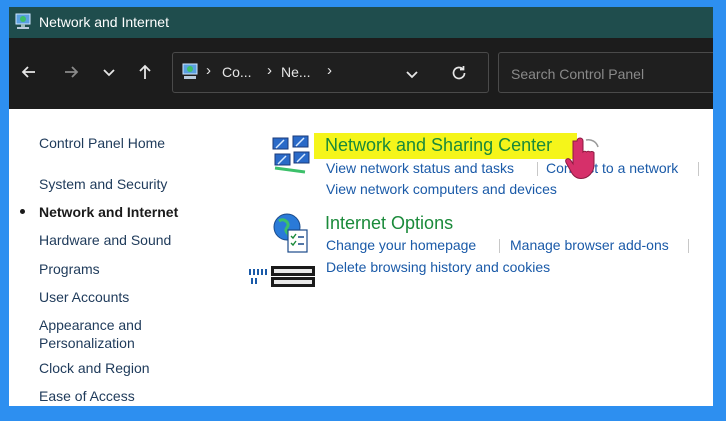 This screenshot has width=726, height=421. I want to click on sidebar-item-ease-of-access: Ease of Access, so click(87, 396).